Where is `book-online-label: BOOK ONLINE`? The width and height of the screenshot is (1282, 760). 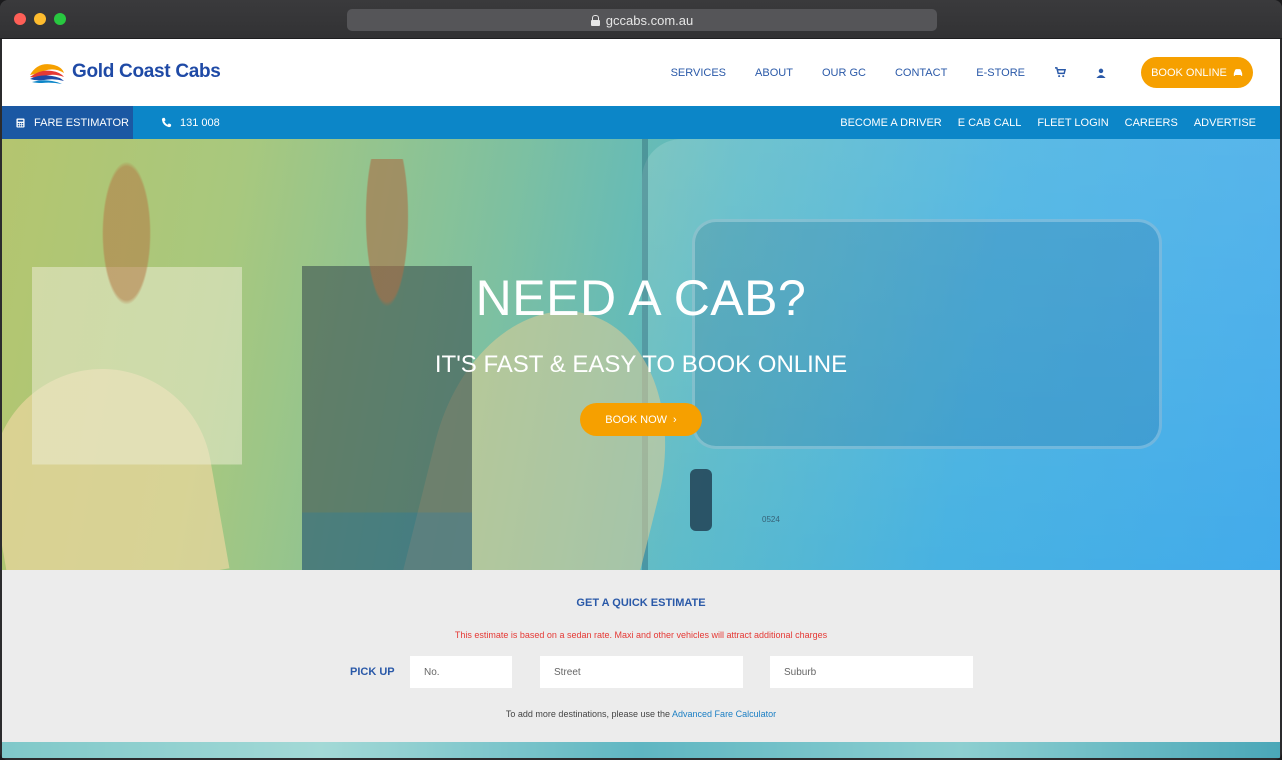 book-online-label: BOOK ONLINE is located at coordinates (1189, 72).